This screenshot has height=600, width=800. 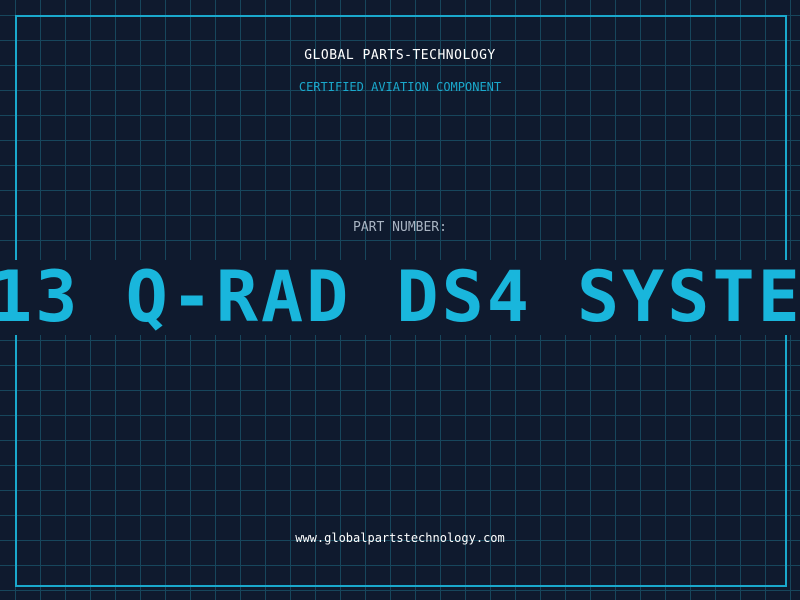 I want to click on tagline: CERTIFIED AVIATION COMPONENT, so click(x=400, y=87).